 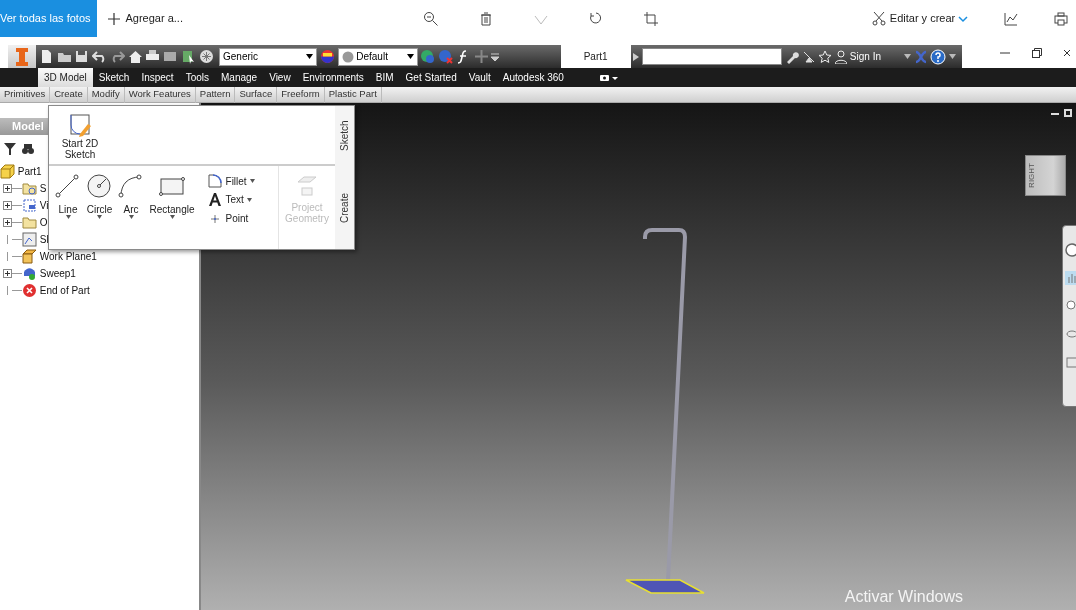 What do you see at coordinates (99, 186) in the screenshot?
I see `circle-icon` at bounding box center [99, 186].